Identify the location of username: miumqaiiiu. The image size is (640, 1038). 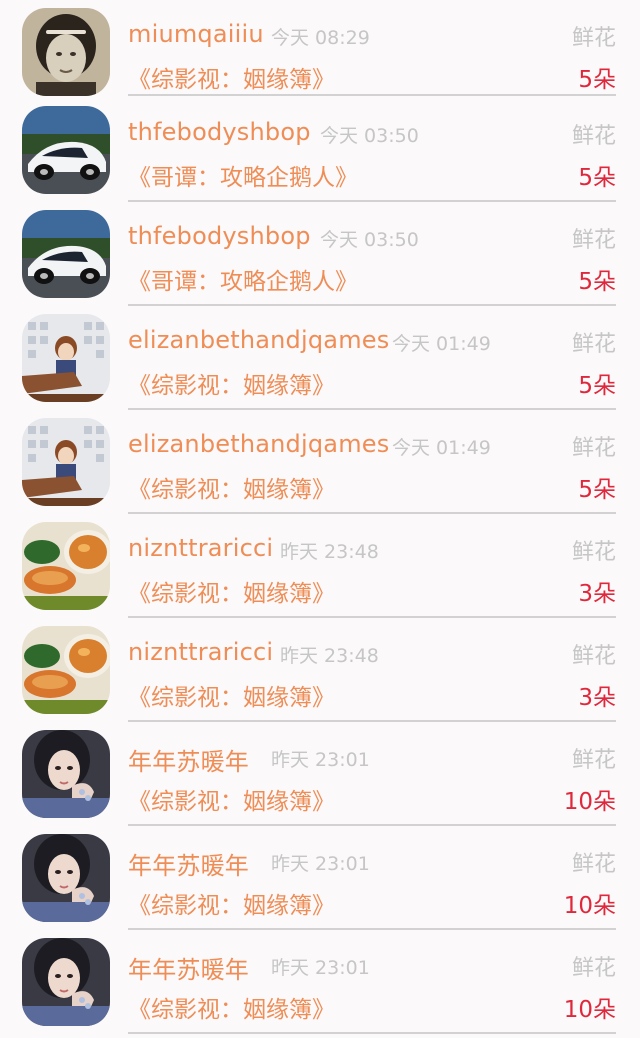
(196, 34).